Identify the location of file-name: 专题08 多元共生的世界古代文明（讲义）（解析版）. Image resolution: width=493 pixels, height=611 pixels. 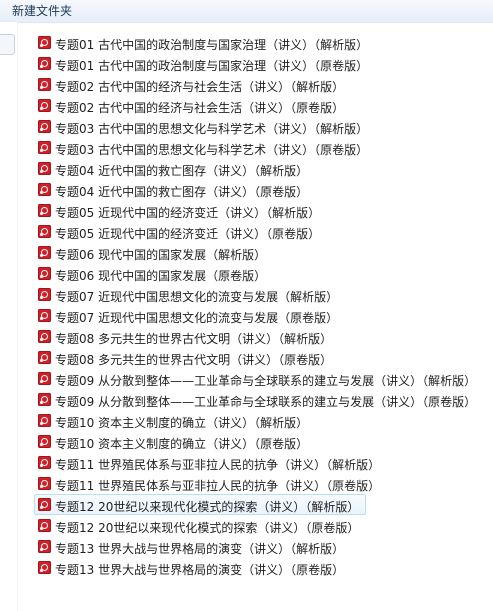
(194, 339).